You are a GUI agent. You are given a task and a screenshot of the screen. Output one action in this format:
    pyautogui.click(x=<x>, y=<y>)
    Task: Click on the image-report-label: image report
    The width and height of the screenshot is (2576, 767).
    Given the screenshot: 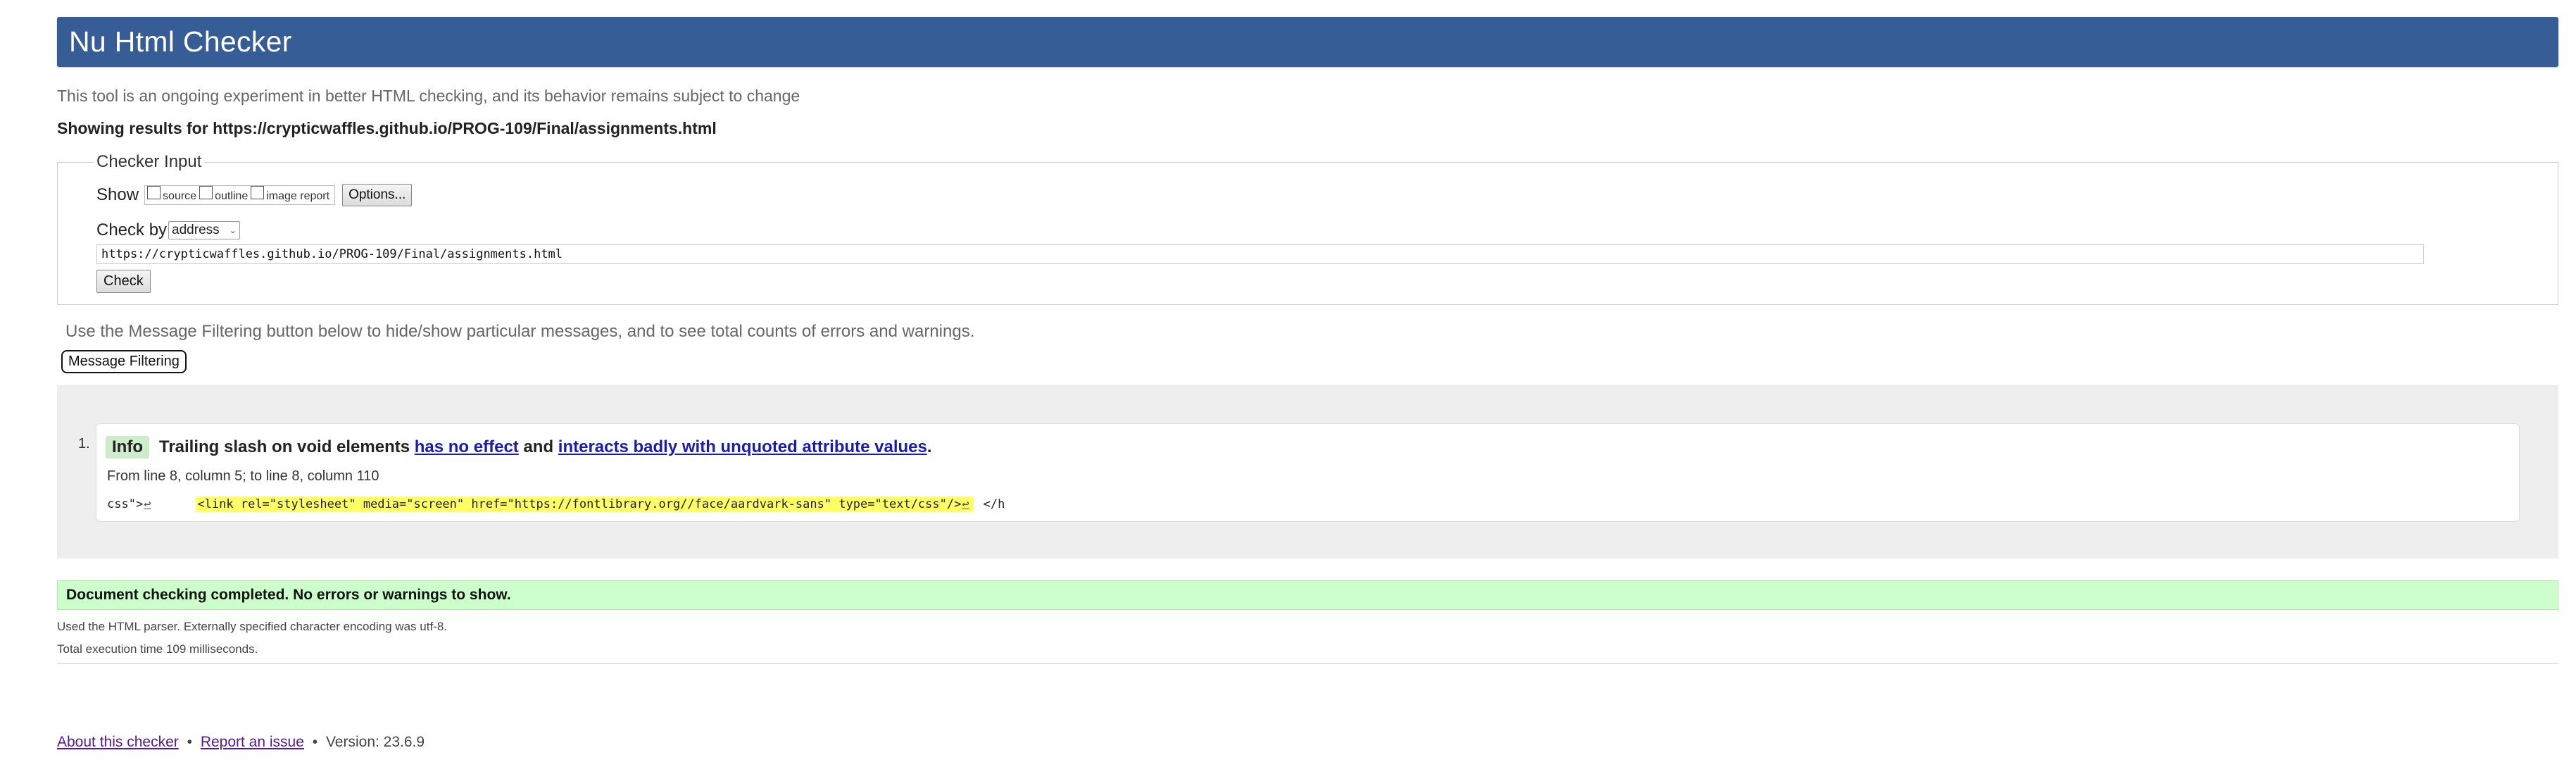 What is the action you would take?
    pyautogui.click(x=298, y=196)
    